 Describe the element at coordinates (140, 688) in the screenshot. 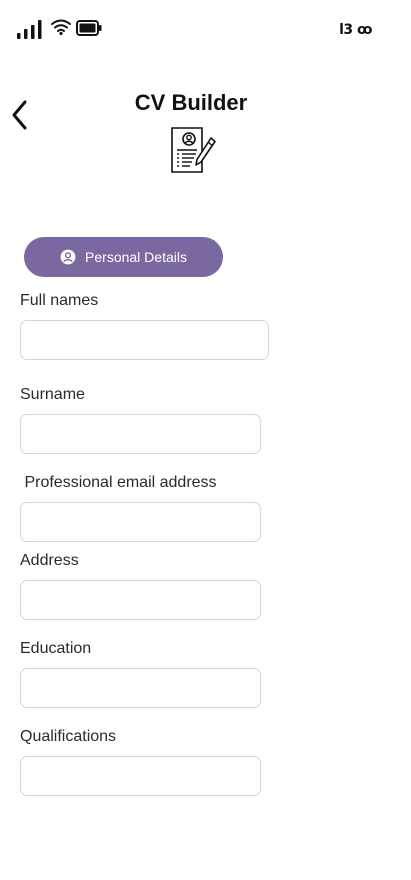

I see `education-input` at that location.